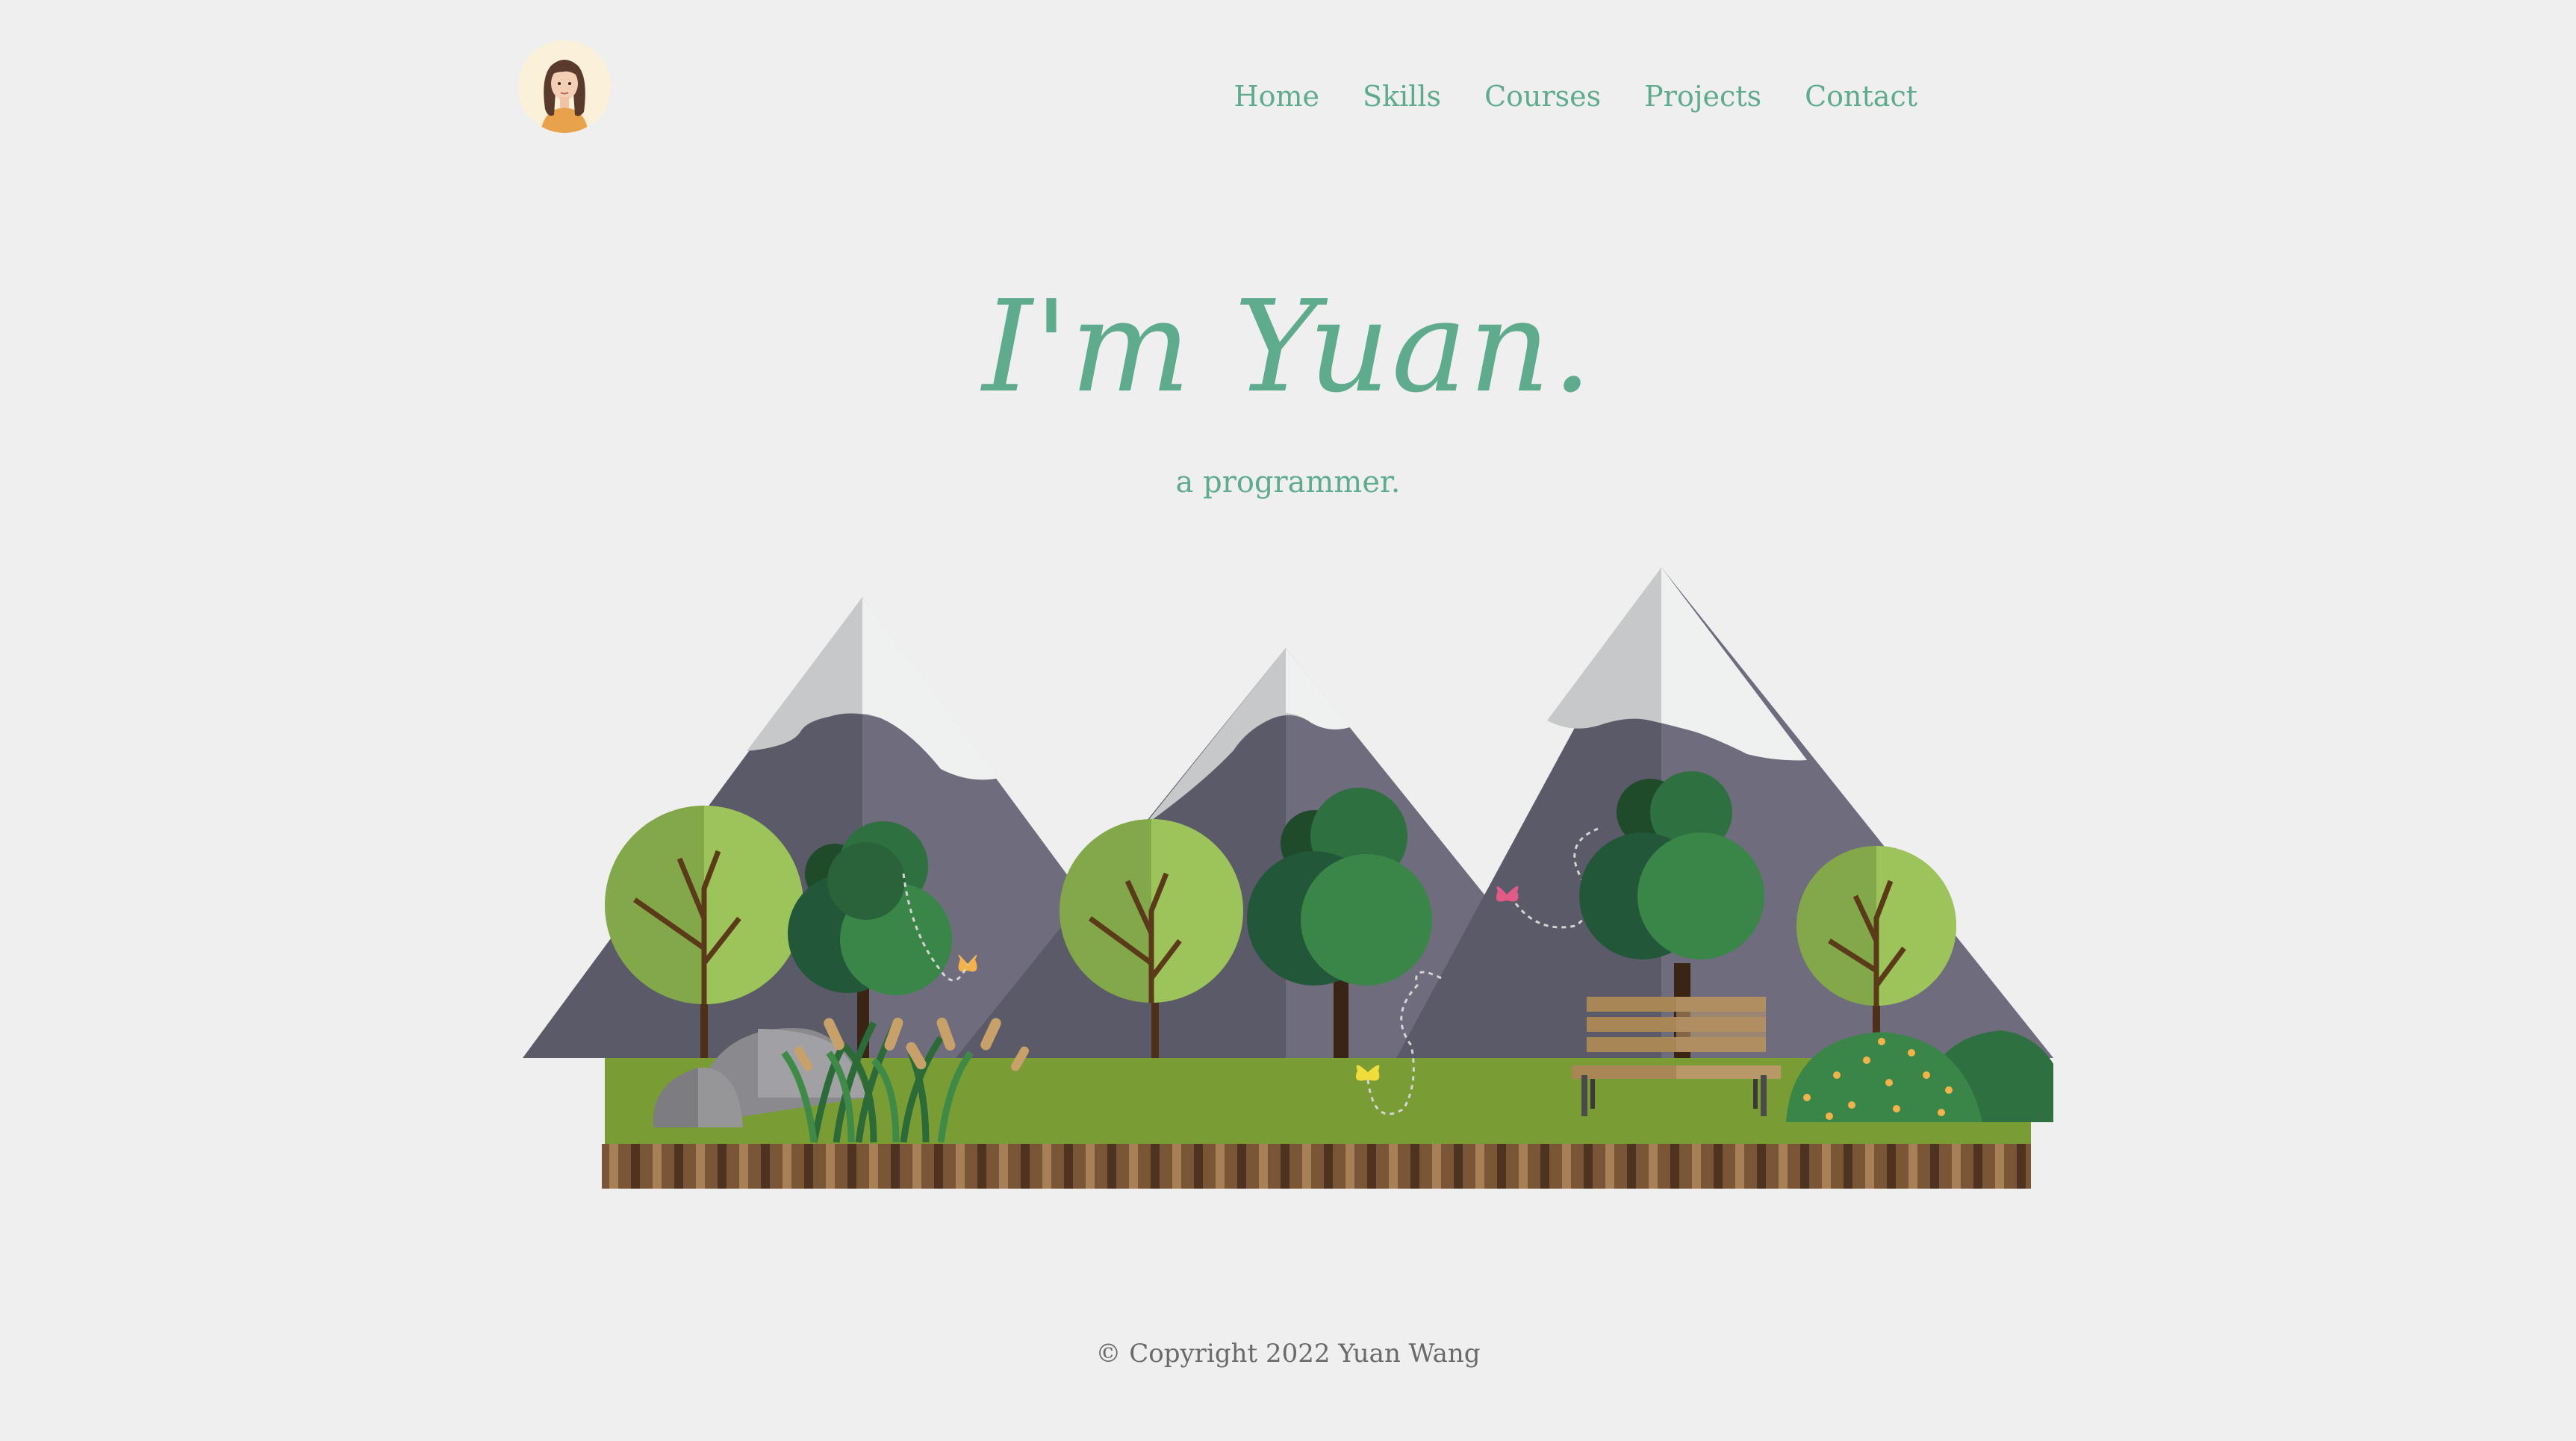 The height and width of the screenshot is (1441, 2576). What do you see at coordinates (1288, 482) in the screenshot?
I see `hero-subtitle: a programmer.` at bounding box center [1288, 482].